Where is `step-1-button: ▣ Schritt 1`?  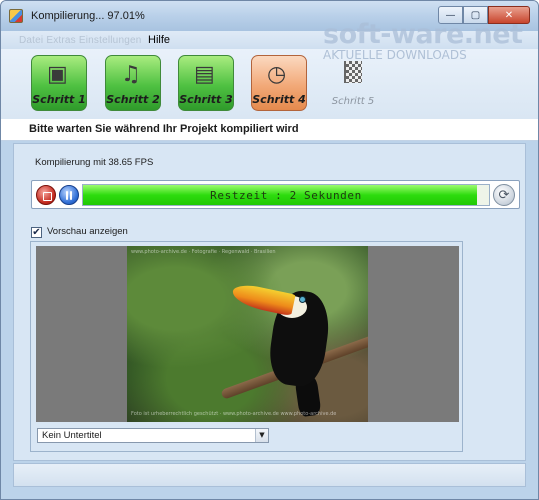 step-1-button: ▣ Schritt 1 is located at coordinates (59, 83).